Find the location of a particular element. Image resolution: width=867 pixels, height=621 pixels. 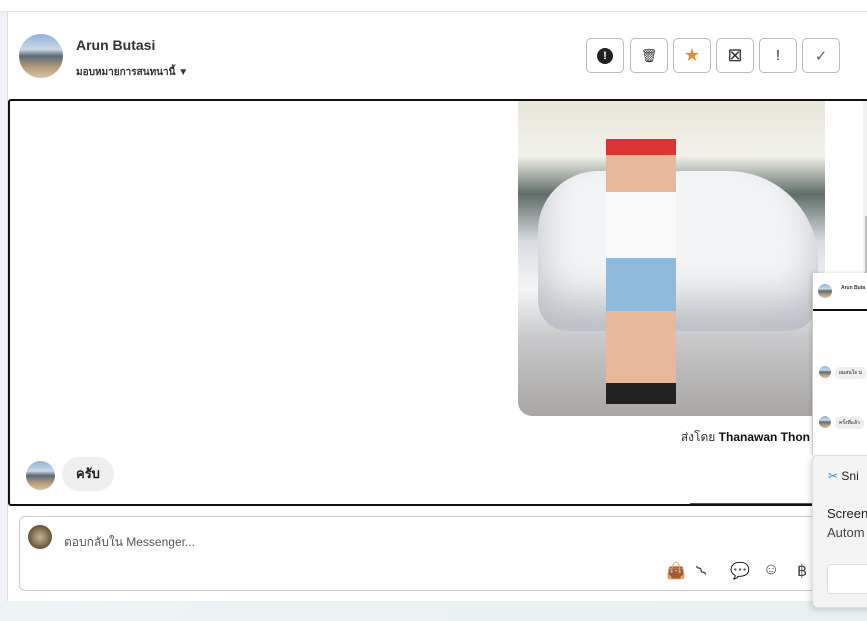

scissors-icon: ✂ is located at coordinates (833, 476).